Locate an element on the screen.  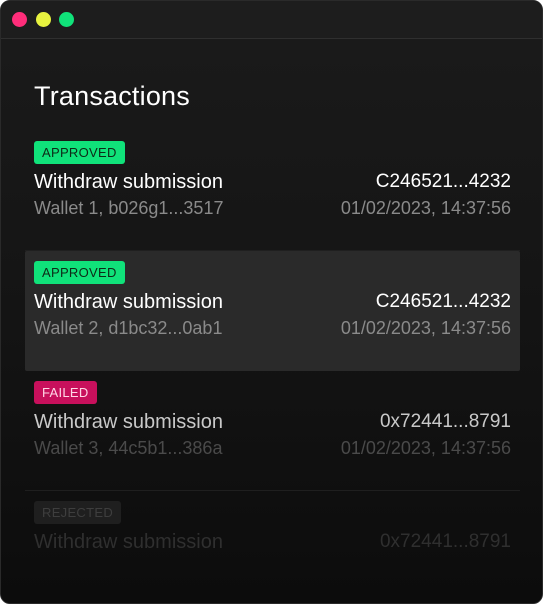
transaction-wallet: Wallet 1, b026g1...3517 is located at coordinates (129, 208).